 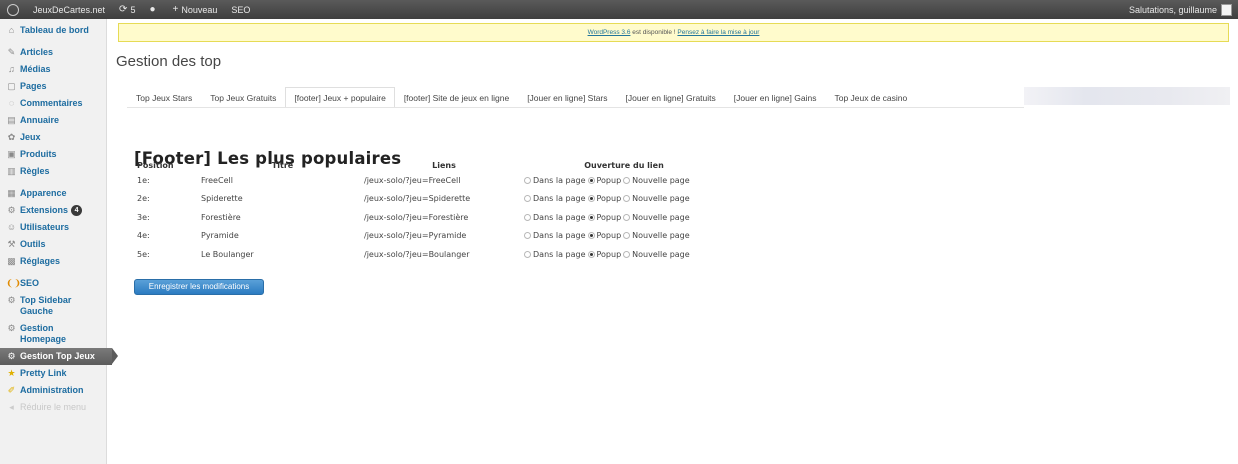 What do you see at coordinates (53, 244) in the screenshot?
I see `sidebar-item-outils: ⚒ Outils` at bounding box center [53, 244].